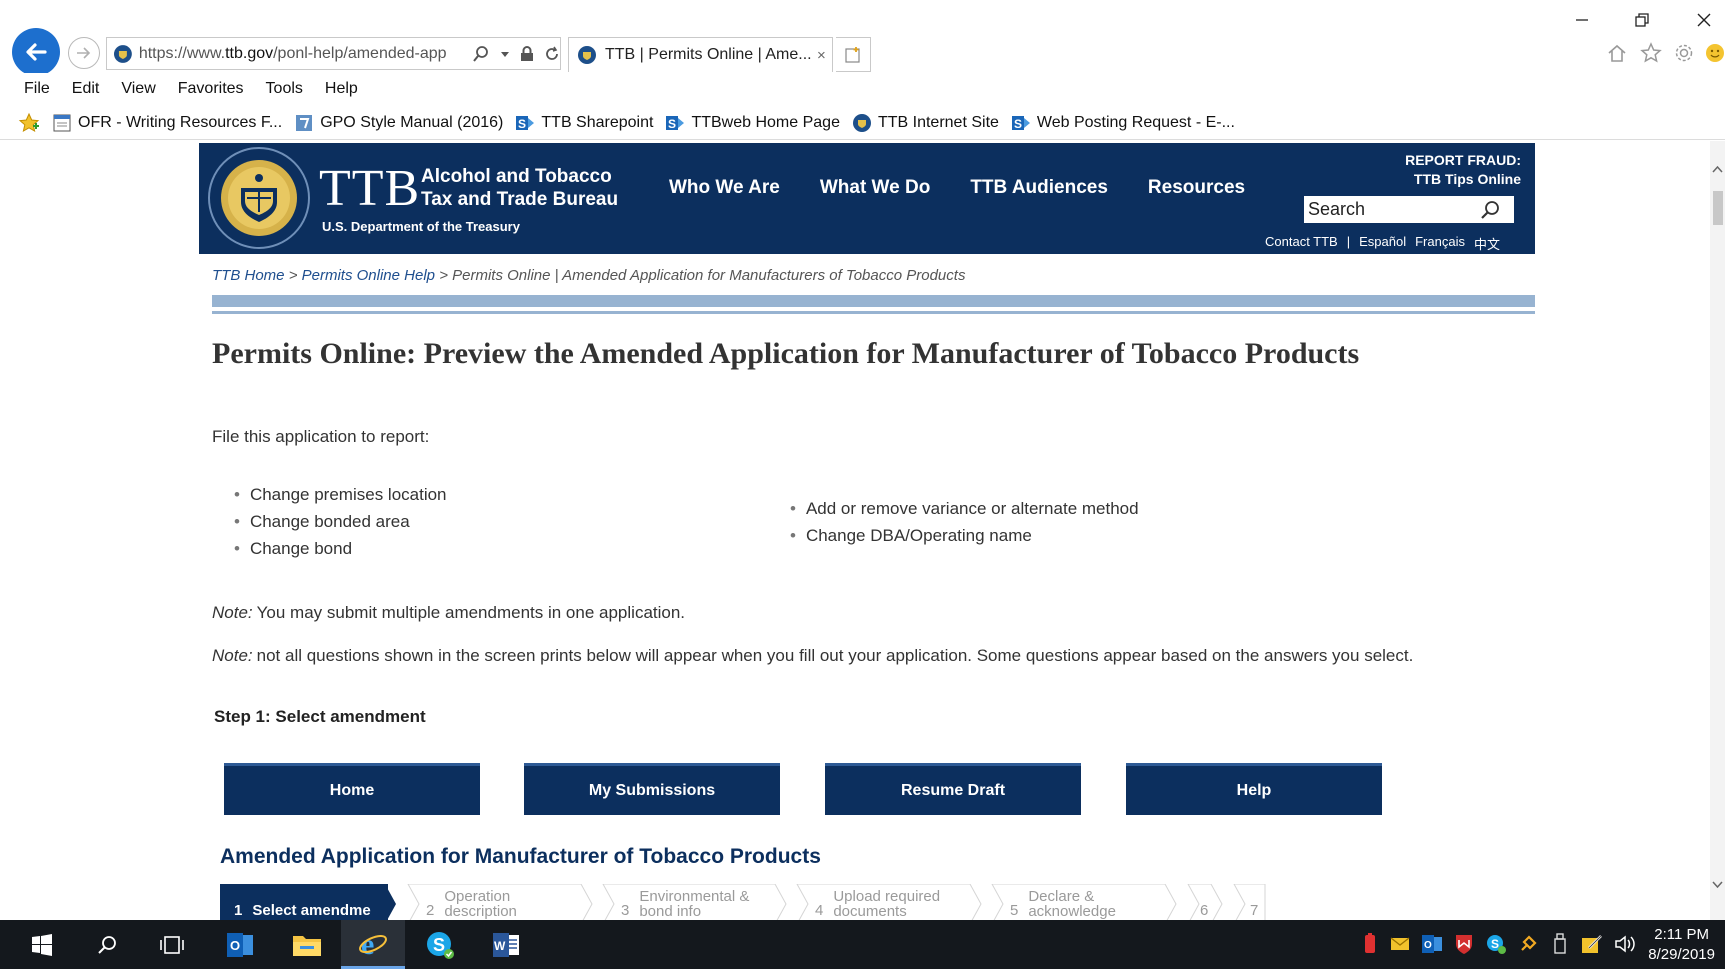 This screenshot has height=969, width=1725. What do you see at coordinates (37, 89) in the screenshot?
I see `menu-file: File` at bounding box center [37, 89].